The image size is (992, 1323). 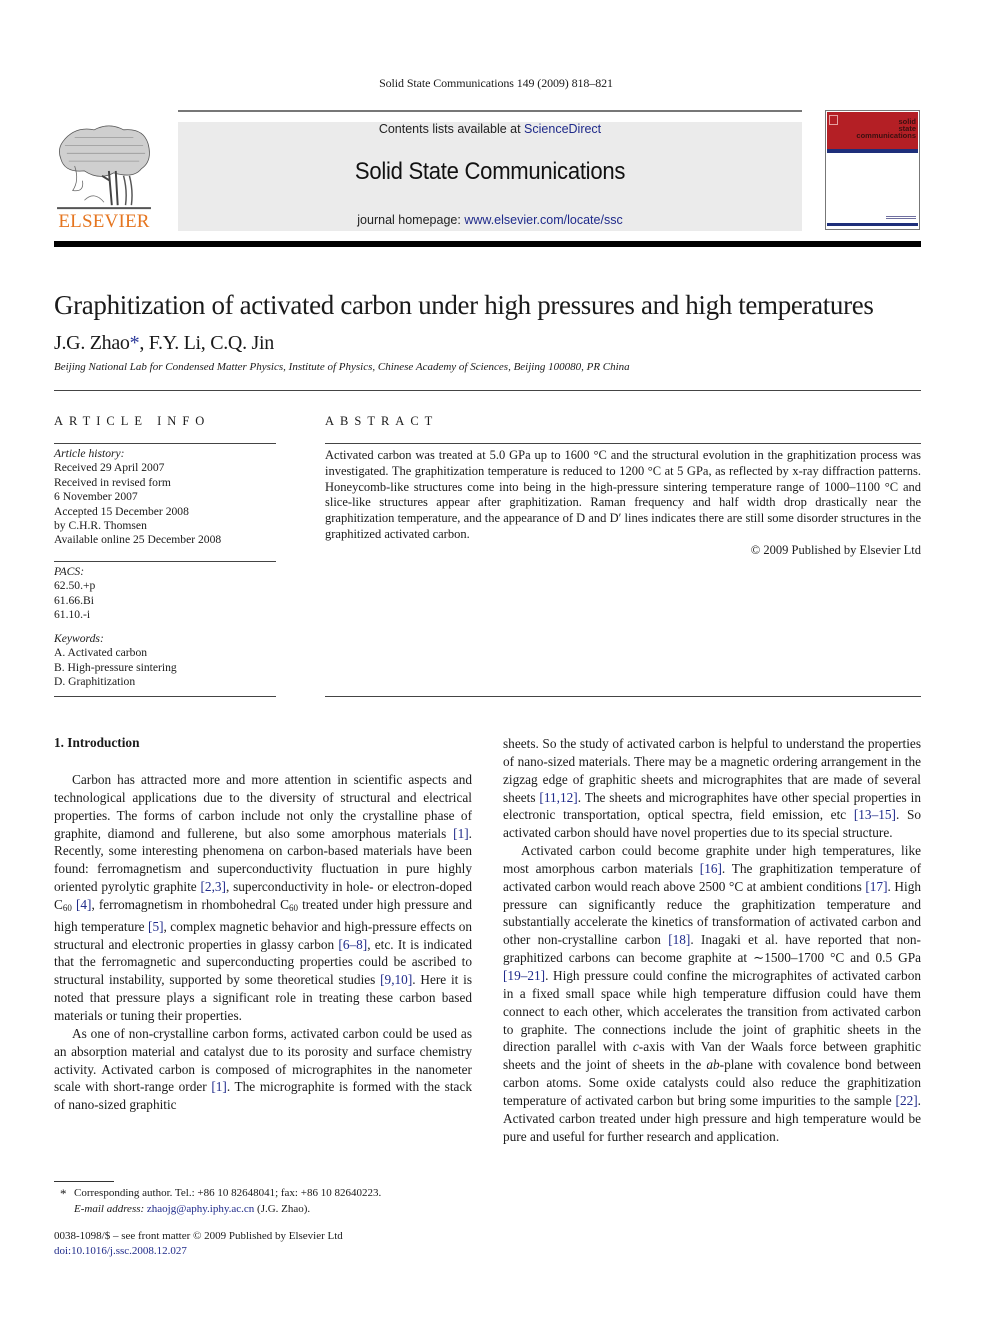 I want to click on journal-cover-thumbnail: solid state communications, so click(x=872, y=170).